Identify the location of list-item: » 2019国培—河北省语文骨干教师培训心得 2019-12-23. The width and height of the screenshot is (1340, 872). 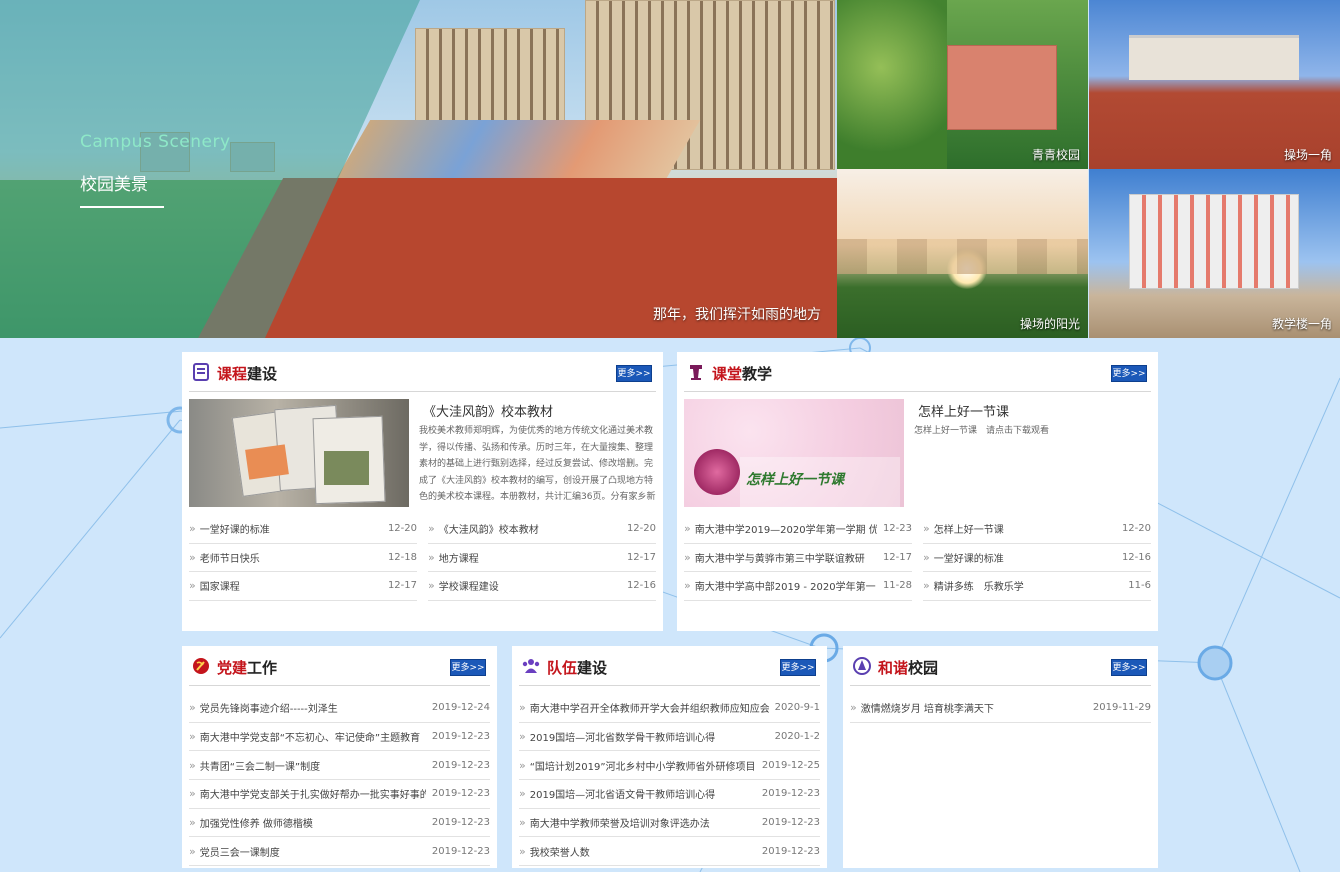
(669, 794).